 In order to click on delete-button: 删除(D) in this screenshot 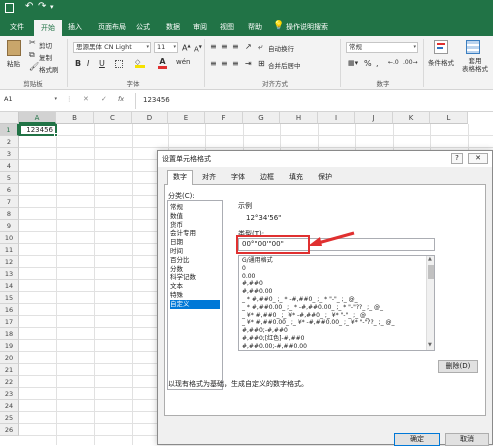, I will do `click(458, 366)`.